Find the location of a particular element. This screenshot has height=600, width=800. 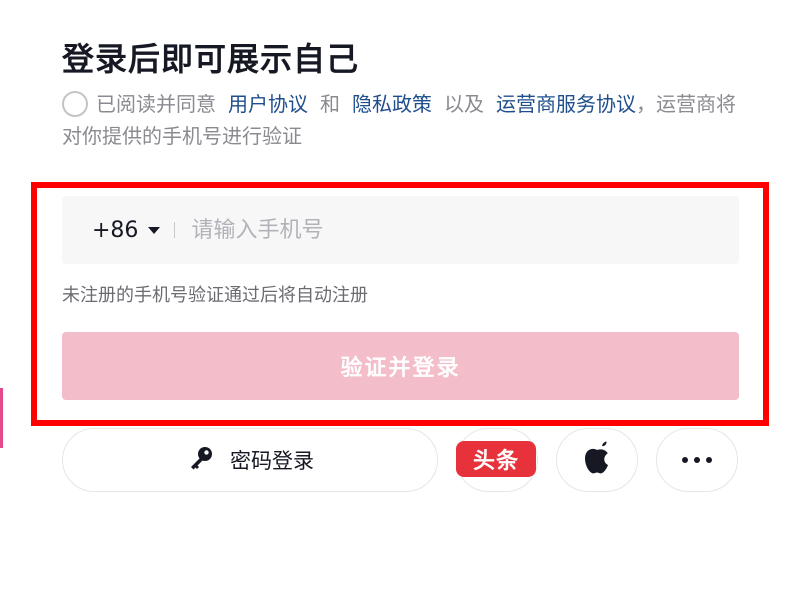

phone-field: +86 is located at coordinates (400, 230).